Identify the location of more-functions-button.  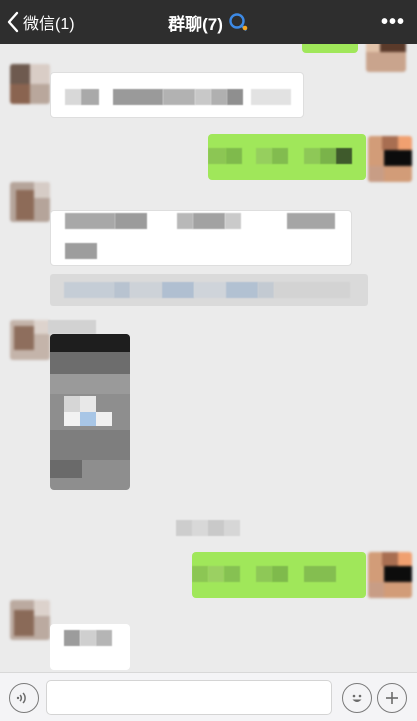
(392, 698).